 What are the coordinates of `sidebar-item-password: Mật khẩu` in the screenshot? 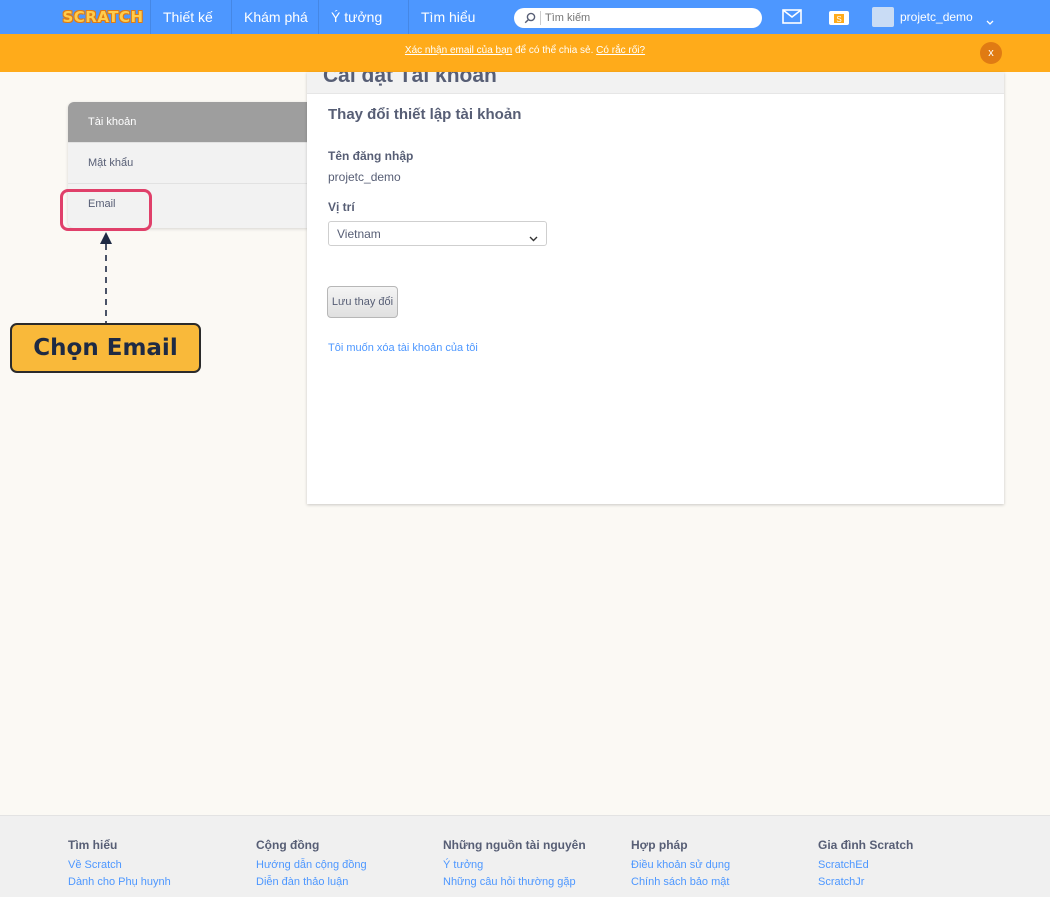 It's located at (188, 163).